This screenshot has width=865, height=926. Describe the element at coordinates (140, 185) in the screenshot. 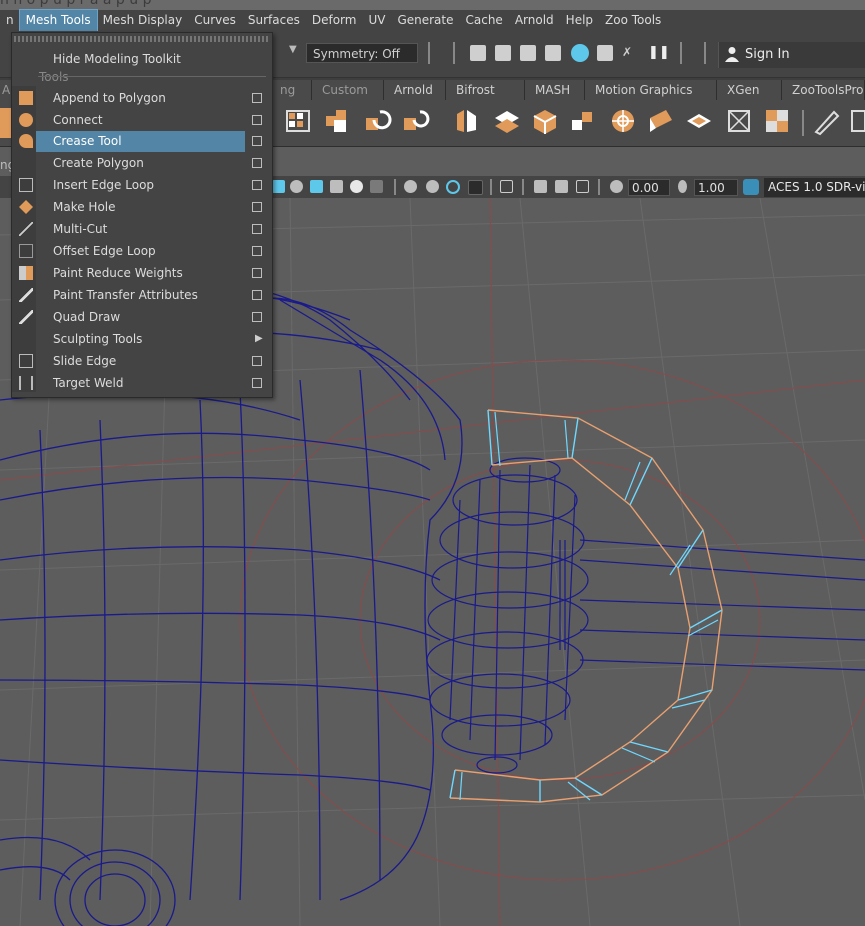

I see `menu-item-insert-edge-loop: Insert Edge Loop` at that location.